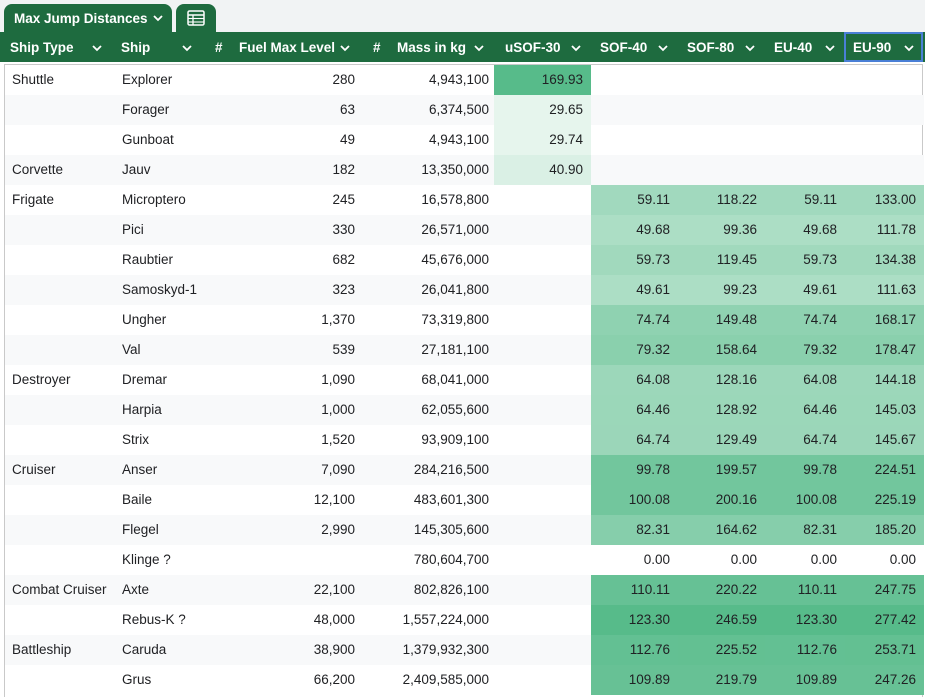 The image size is (925, 697). Describe the element at coordinates (196, 18) in the screenshot. I see `table-view-button` at that location.